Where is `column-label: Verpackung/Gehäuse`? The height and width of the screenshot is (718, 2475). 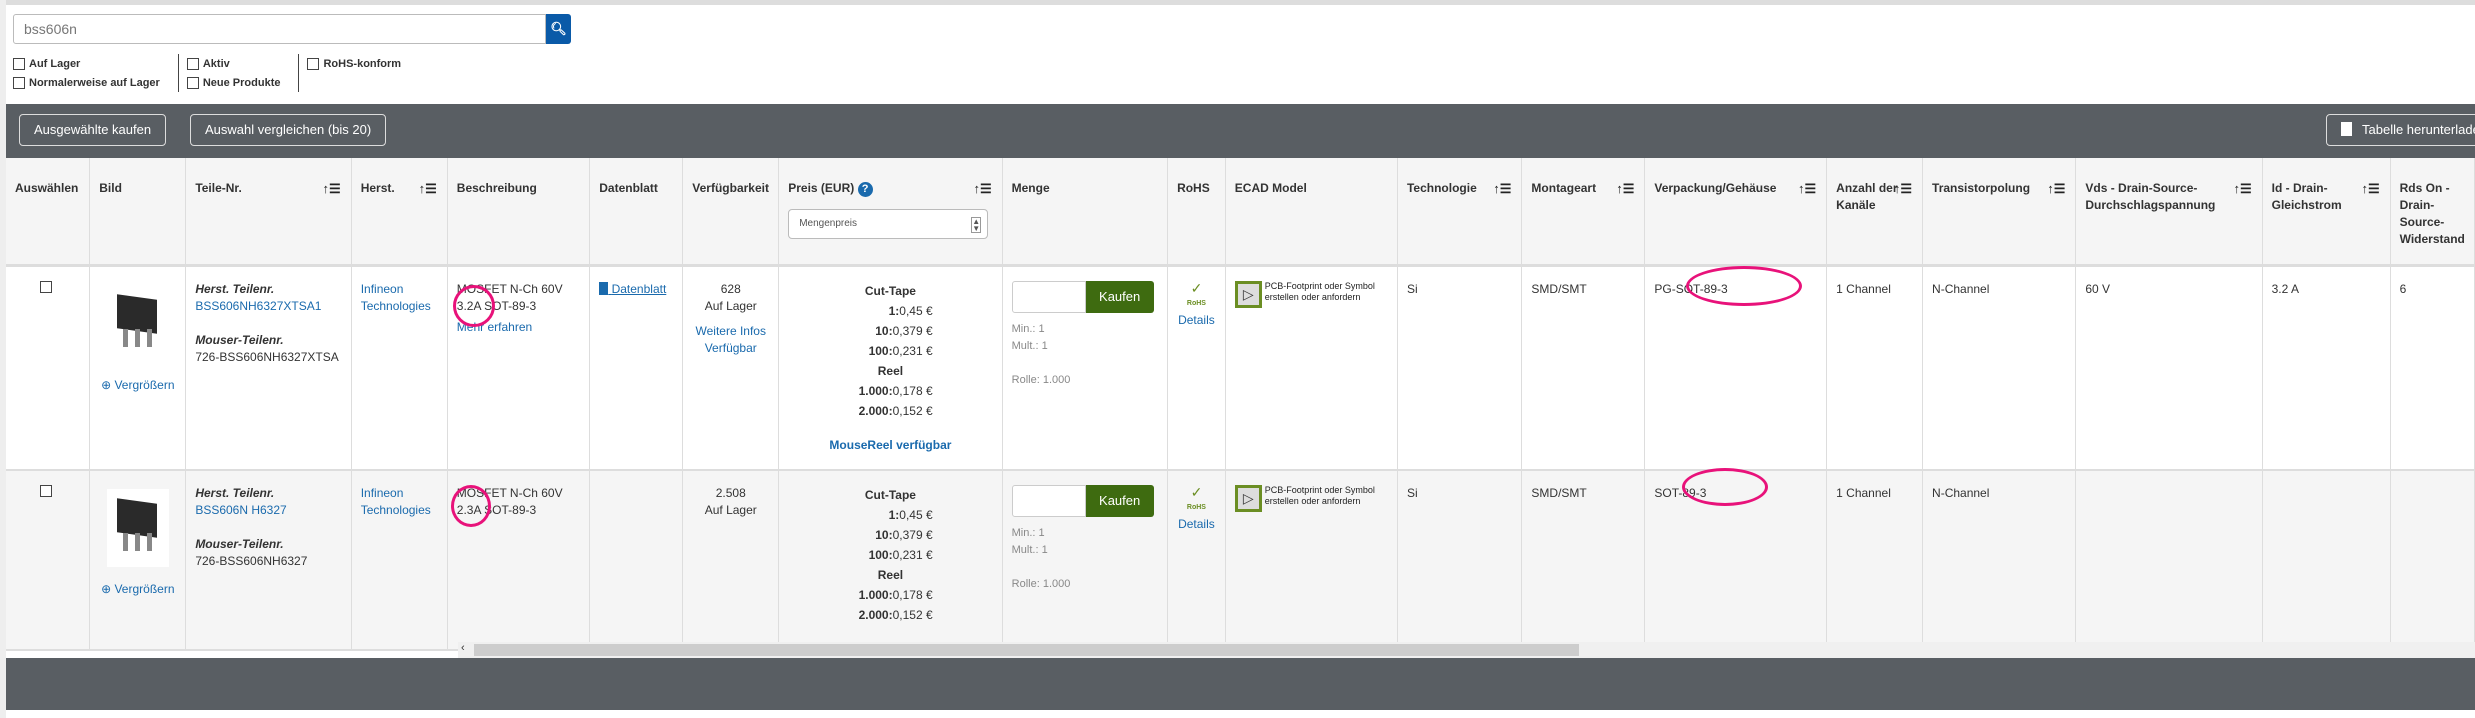 column-label: Verpackung/Gehäuse is located at coordinates (1715, 188).